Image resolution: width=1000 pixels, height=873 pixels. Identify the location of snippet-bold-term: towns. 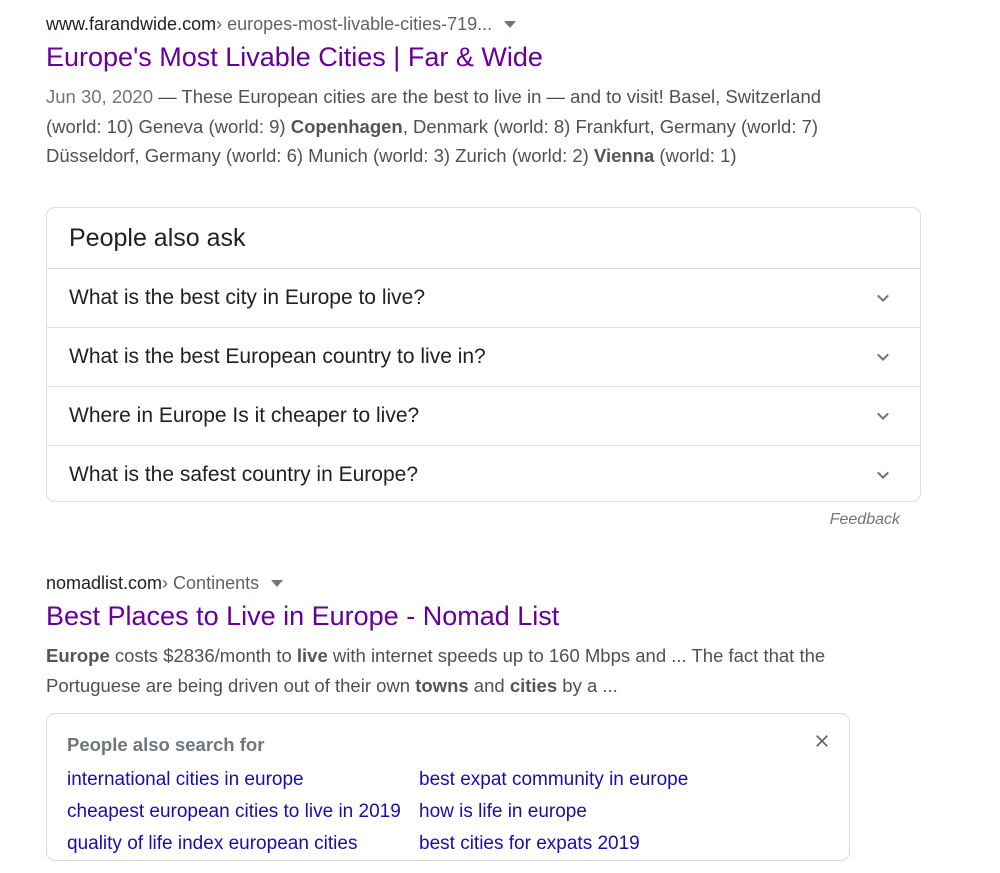
(442, 685).